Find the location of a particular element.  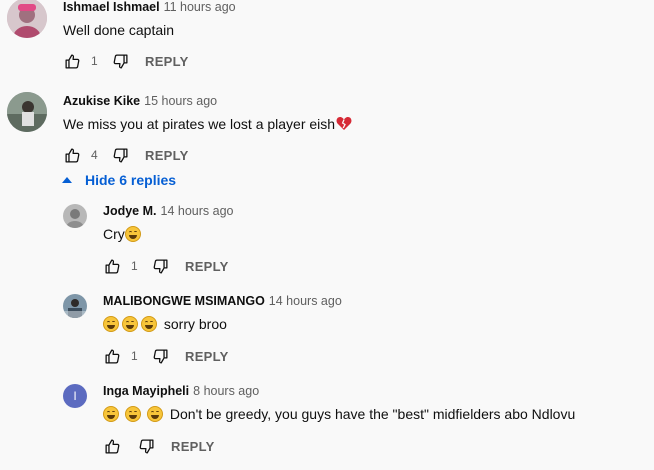

author-name: Ishmael Ishmael is located at coordinates (111, 7).